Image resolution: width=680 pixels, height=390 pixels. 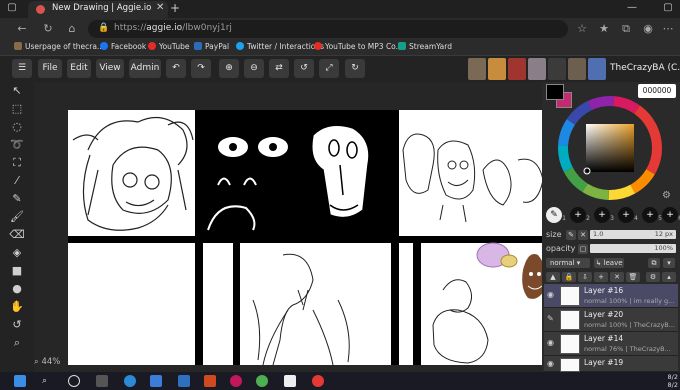 What do you see at coordinates (669, 277) in the screenshot?
I see `layer-up-icon: ▴` at bounding box center [669, 277].